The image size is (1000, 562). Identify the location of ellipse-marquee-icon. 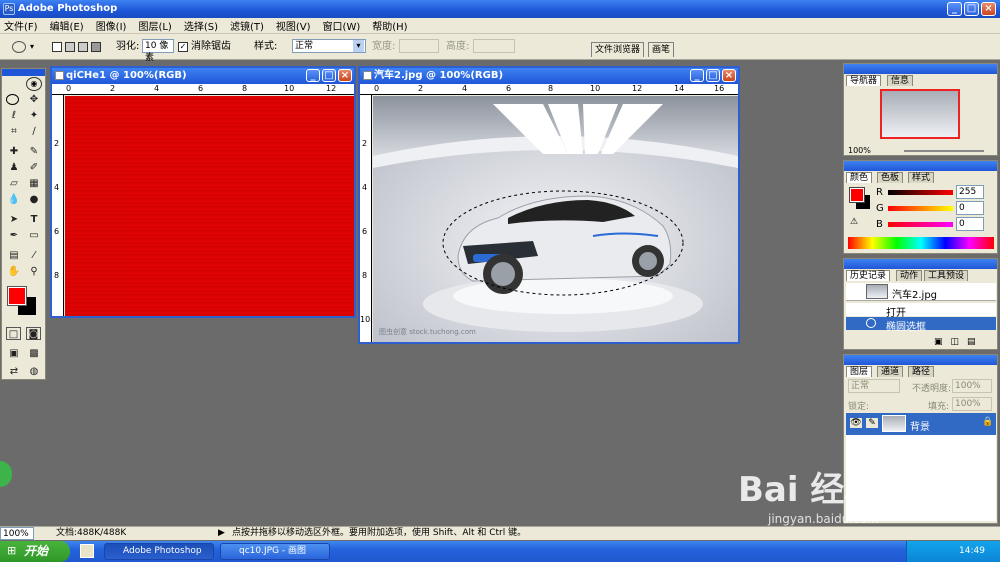
(19, 47).